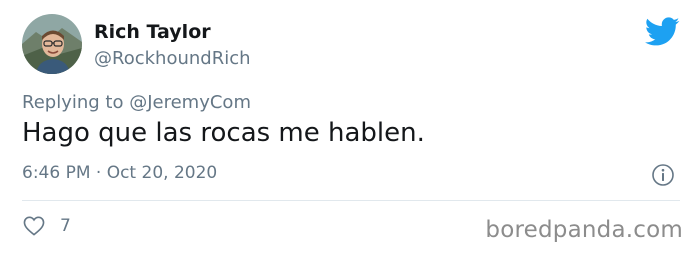 The height and width of the screenshot is (253, 700). Describe the element at coordinates (65, 226) in the screenshot. I see `like-count: 7` at that location.